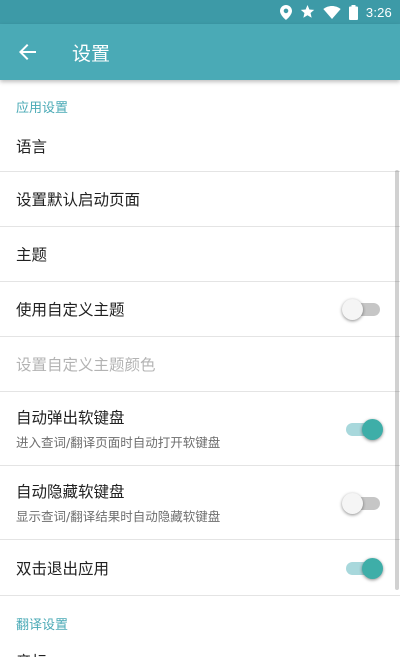 This screenshot has height=657, width=400. Describe the element at coordinates (78, 200) in the screenshot. I see `setting-title: 设置默认启动页面` at that location.